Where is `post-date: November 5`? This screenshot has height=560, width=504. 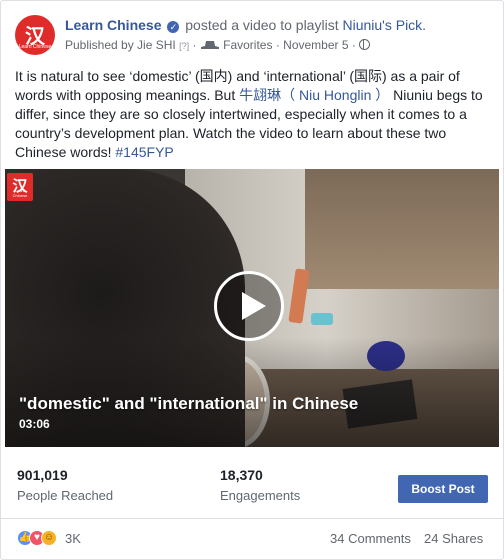
post-date: November 5 is located at coordinates (315, 45).